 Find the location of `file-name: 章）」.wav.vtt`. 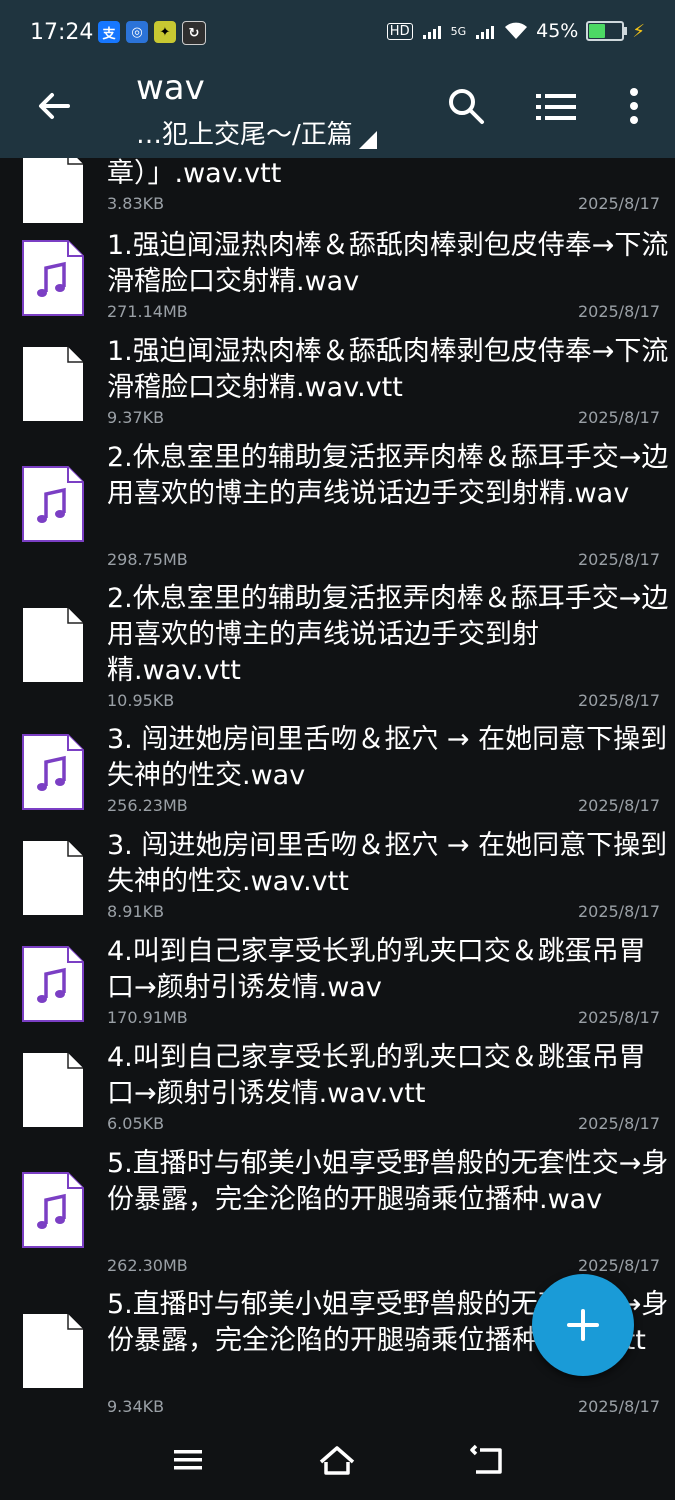

file-name: 章）」.wav.vtt is located at coordinates (194, 173).